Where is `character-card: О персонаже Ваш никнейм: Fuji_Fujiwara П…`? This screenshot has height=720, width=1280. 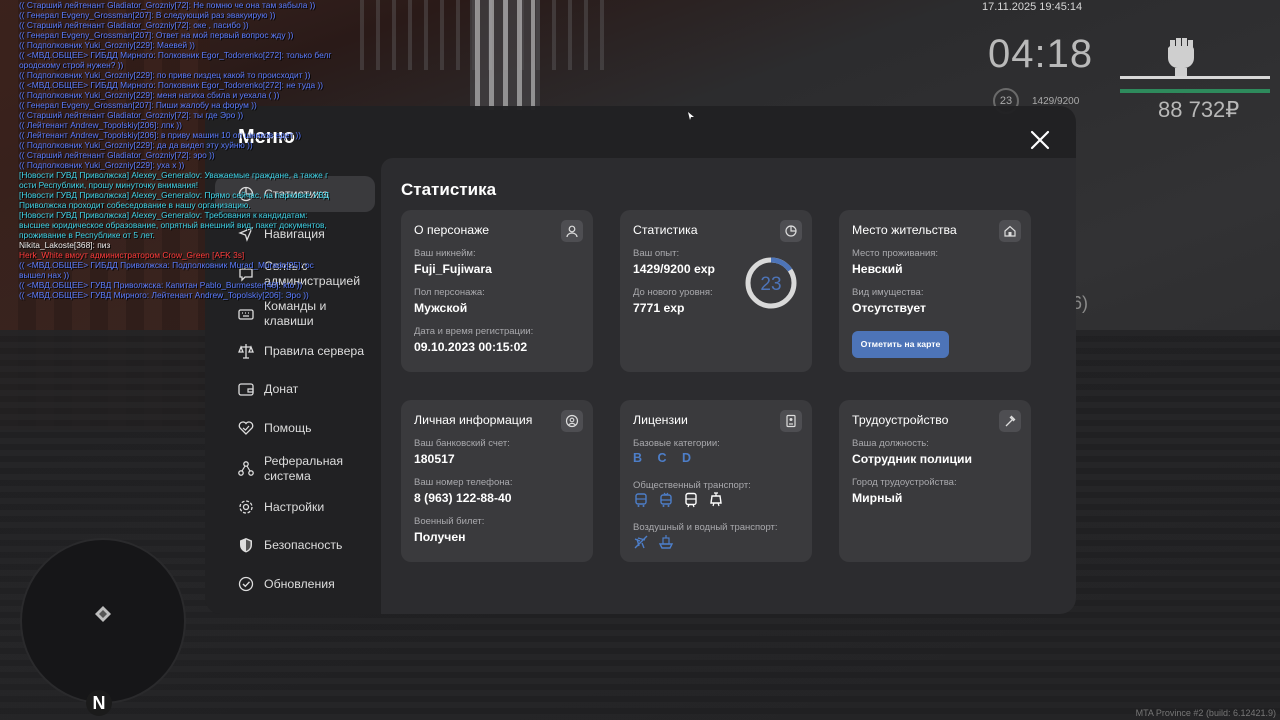
character-card: О персонаже Ваш никнейм: Fuji_Fujiwara П… is located at coordinates (497, 291).